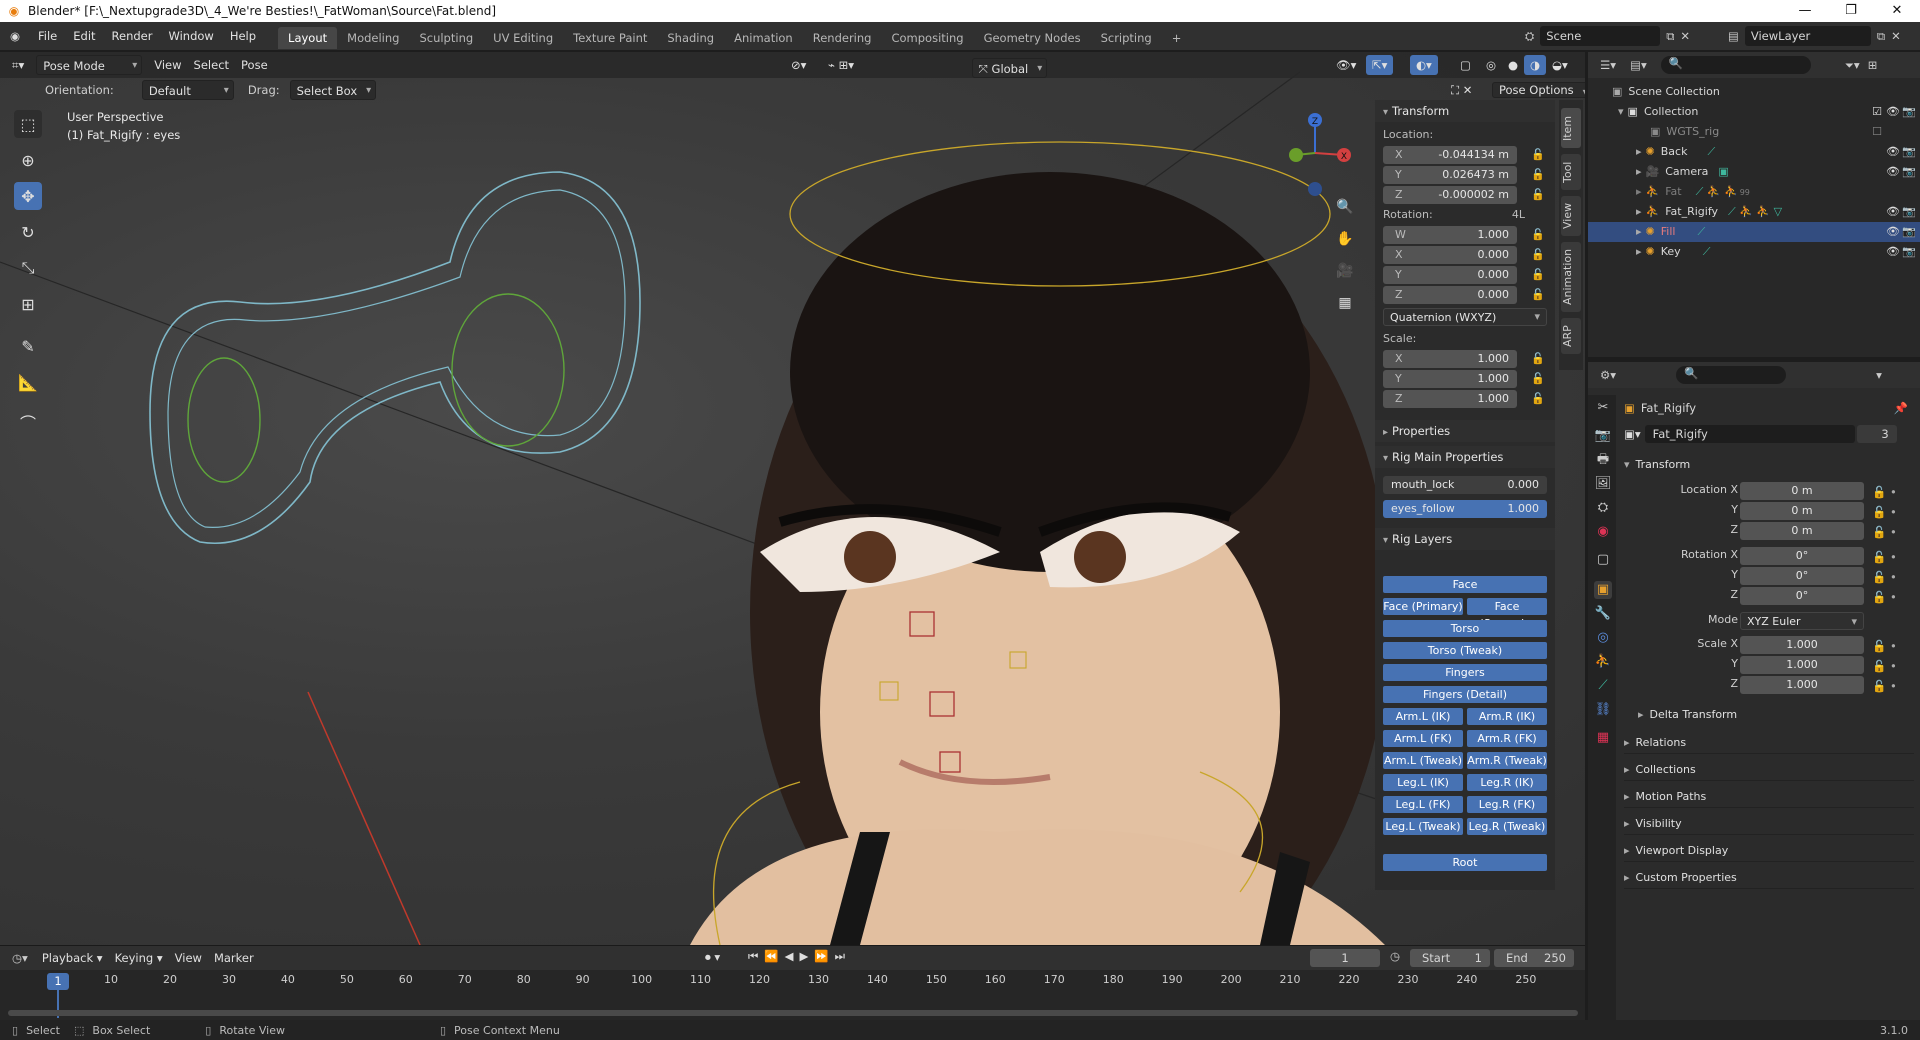 This screenshot has height=1040, width=1920. Describe the element at coordinates (1380, 65) in the screenshot. I see `gizmo-toggle-icon: ⇱▾` at that location.